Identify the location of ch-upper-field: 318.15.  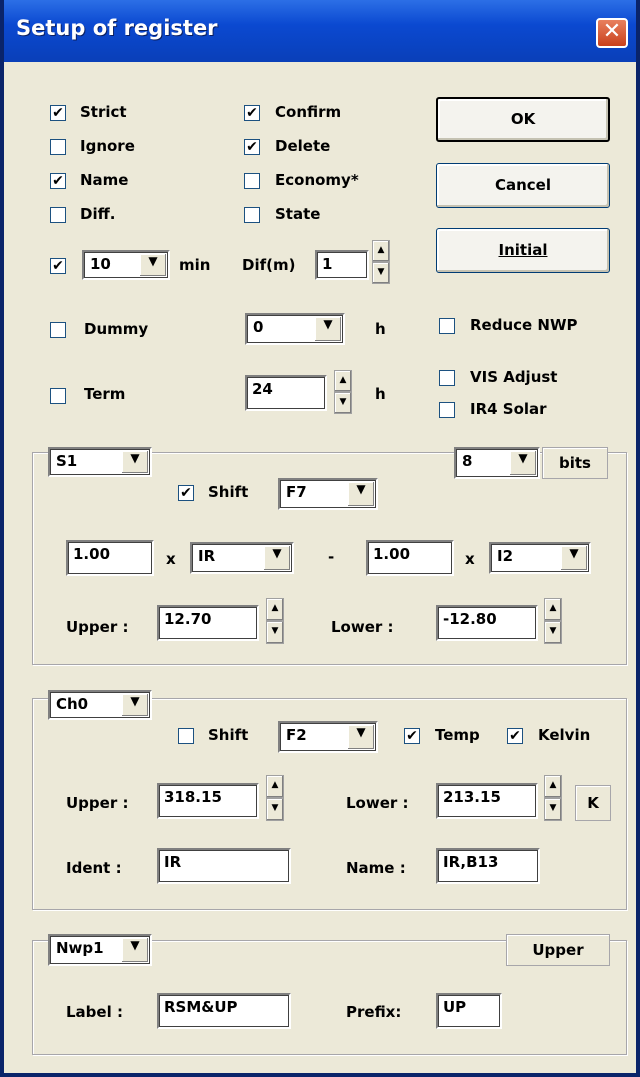
(208, 801).